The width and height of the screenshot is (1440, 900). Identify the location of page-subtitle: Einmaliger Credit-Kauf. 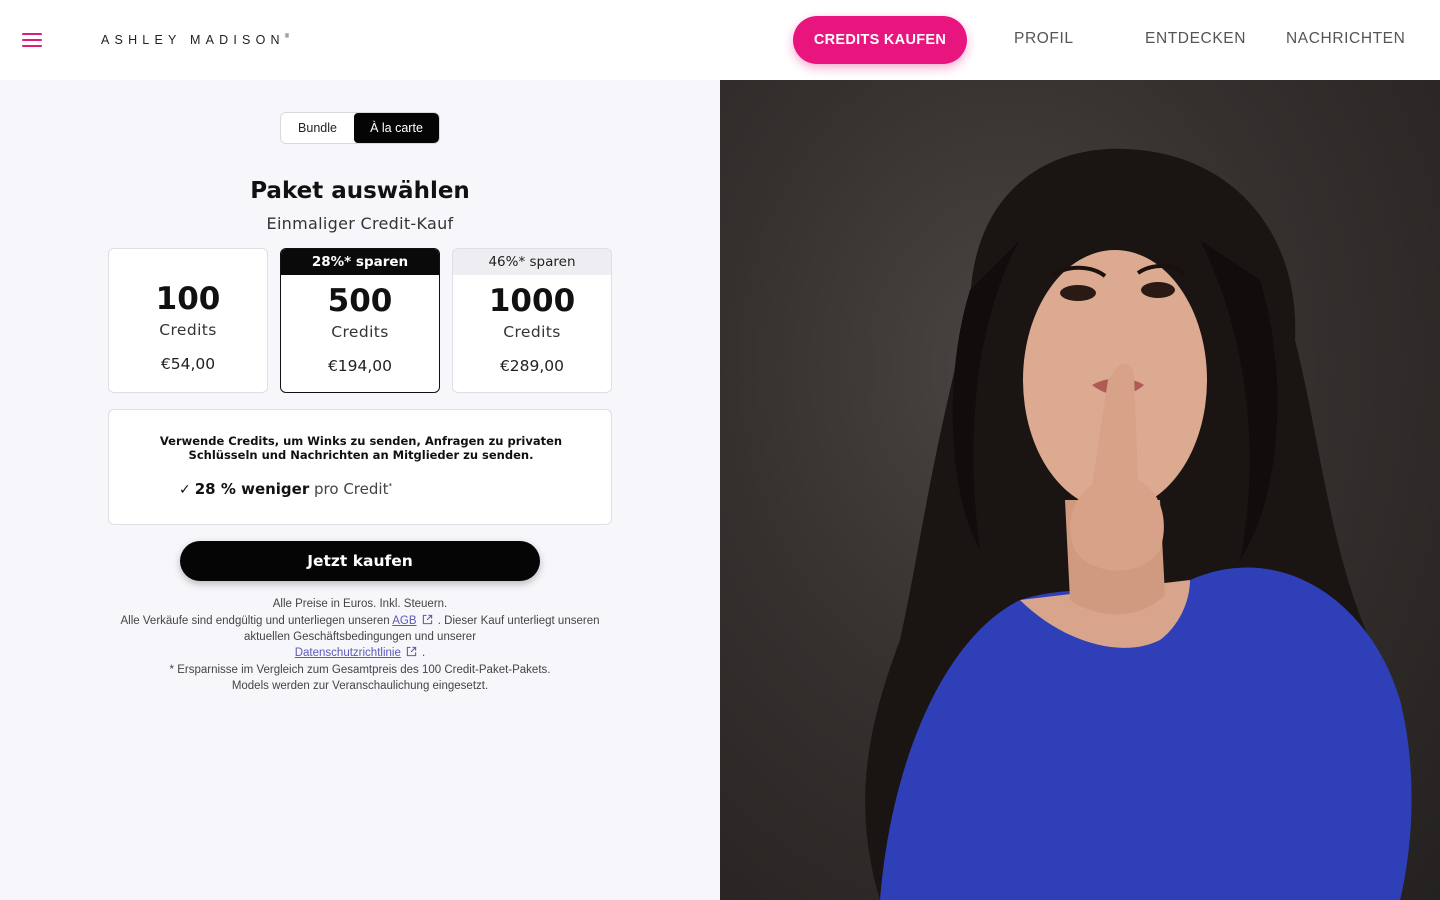
(360, 223).